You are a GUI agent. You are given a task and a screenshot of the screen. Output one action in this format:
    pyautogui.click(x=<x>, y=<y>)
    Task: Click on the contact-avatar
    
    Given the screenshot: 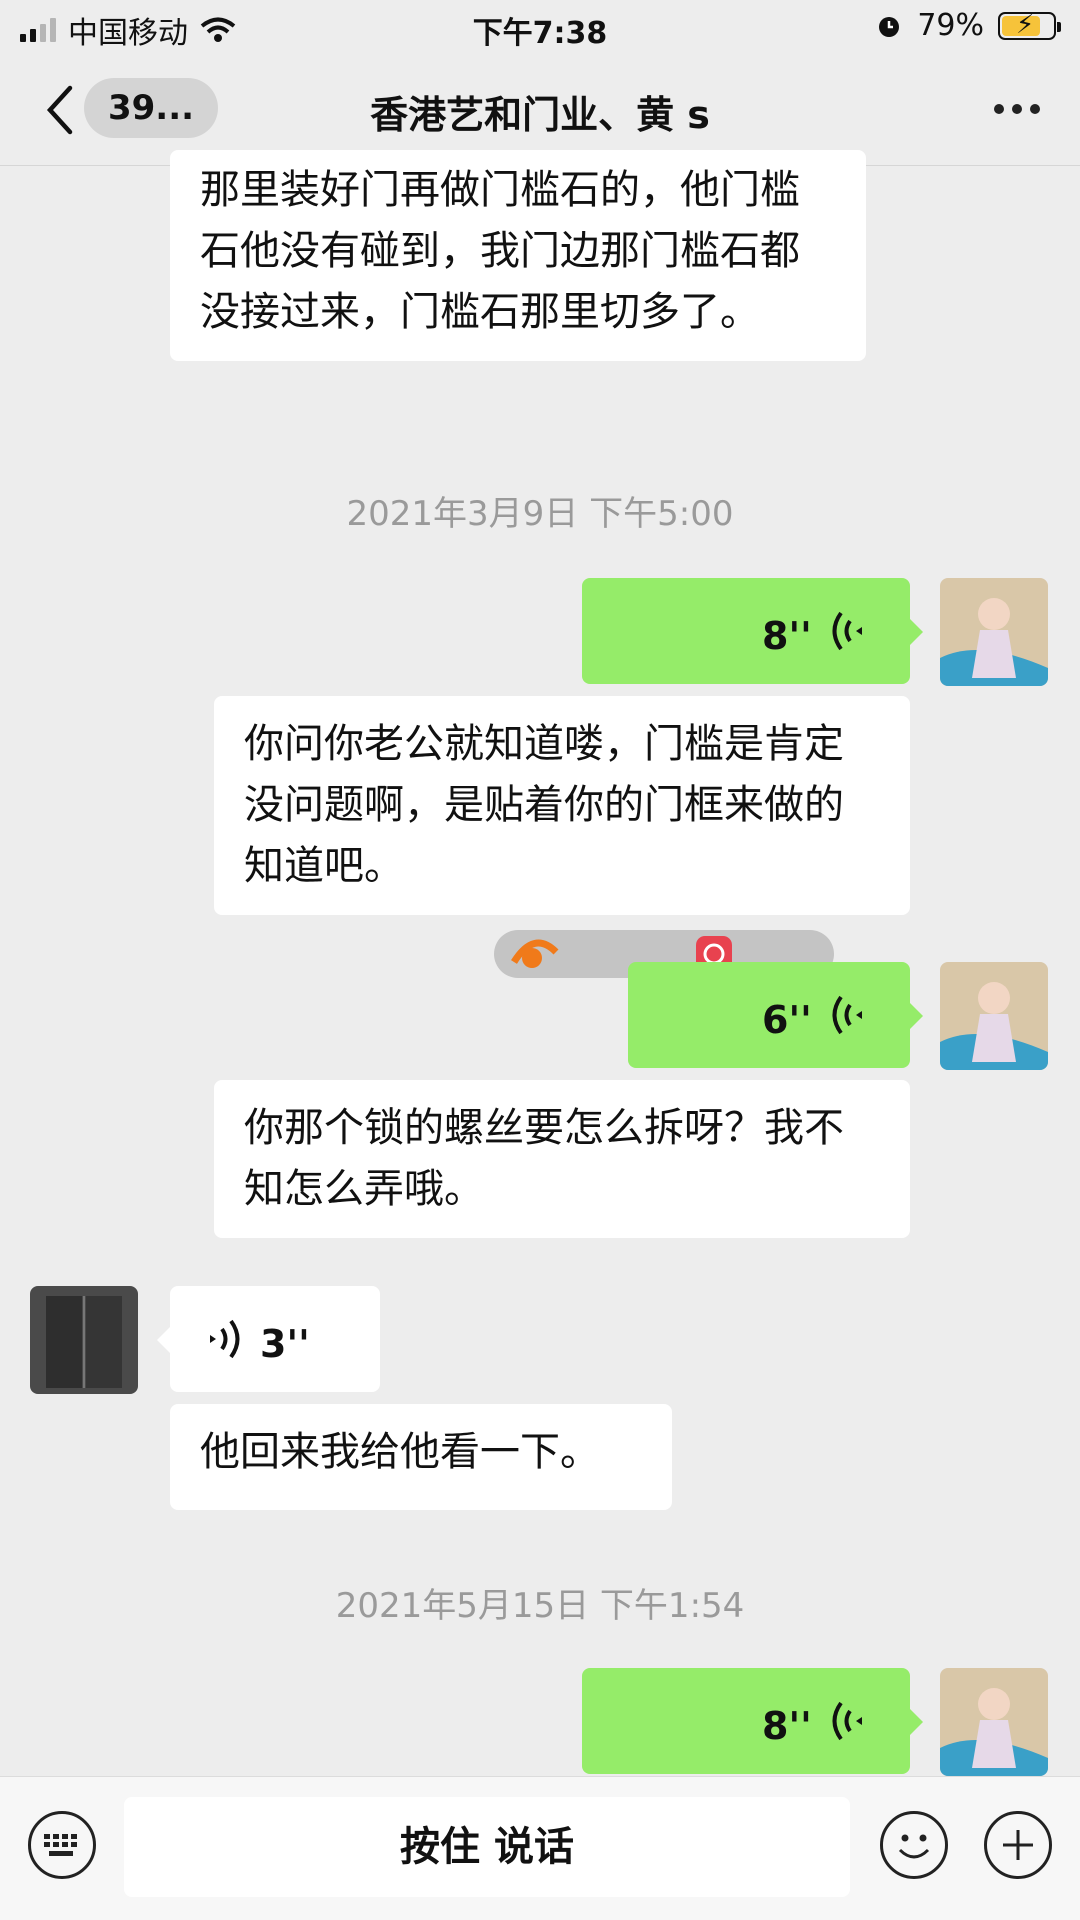 What is the action you would take?
    pyautogui.click(x=84, y=1340)
    